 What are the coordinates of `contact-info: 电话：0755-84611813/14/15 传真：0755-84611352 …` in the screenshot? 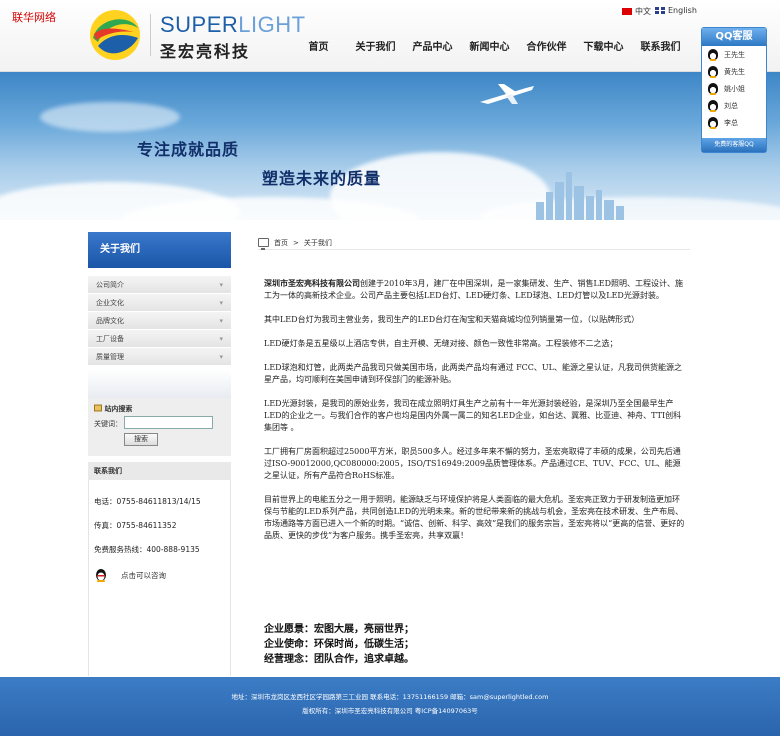 It's located at (159, 578).